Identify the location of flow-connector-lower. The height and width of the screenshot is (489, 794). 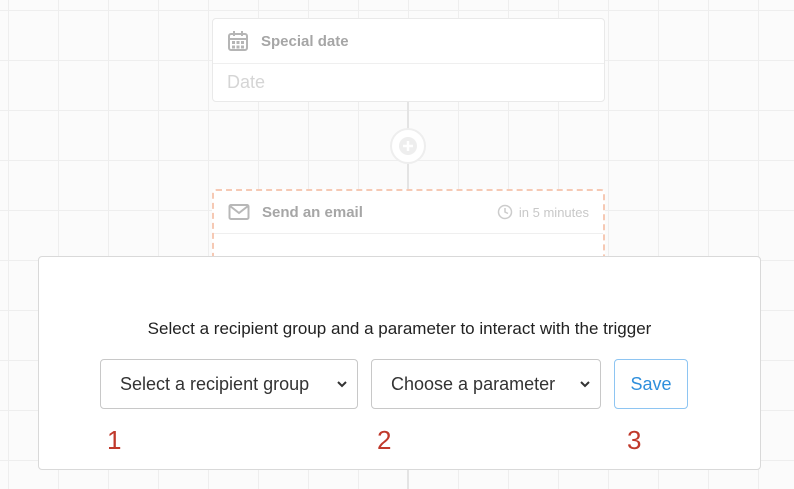
(408, 479).